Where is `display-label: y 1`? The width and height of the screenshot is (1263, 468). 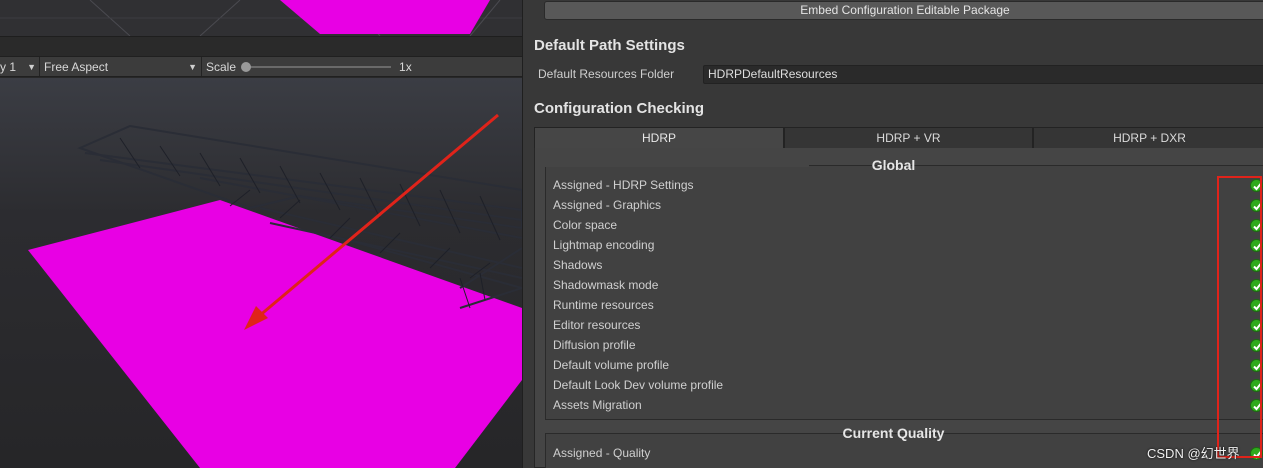
display-label: y 1 is located at coordinates (8, 66).